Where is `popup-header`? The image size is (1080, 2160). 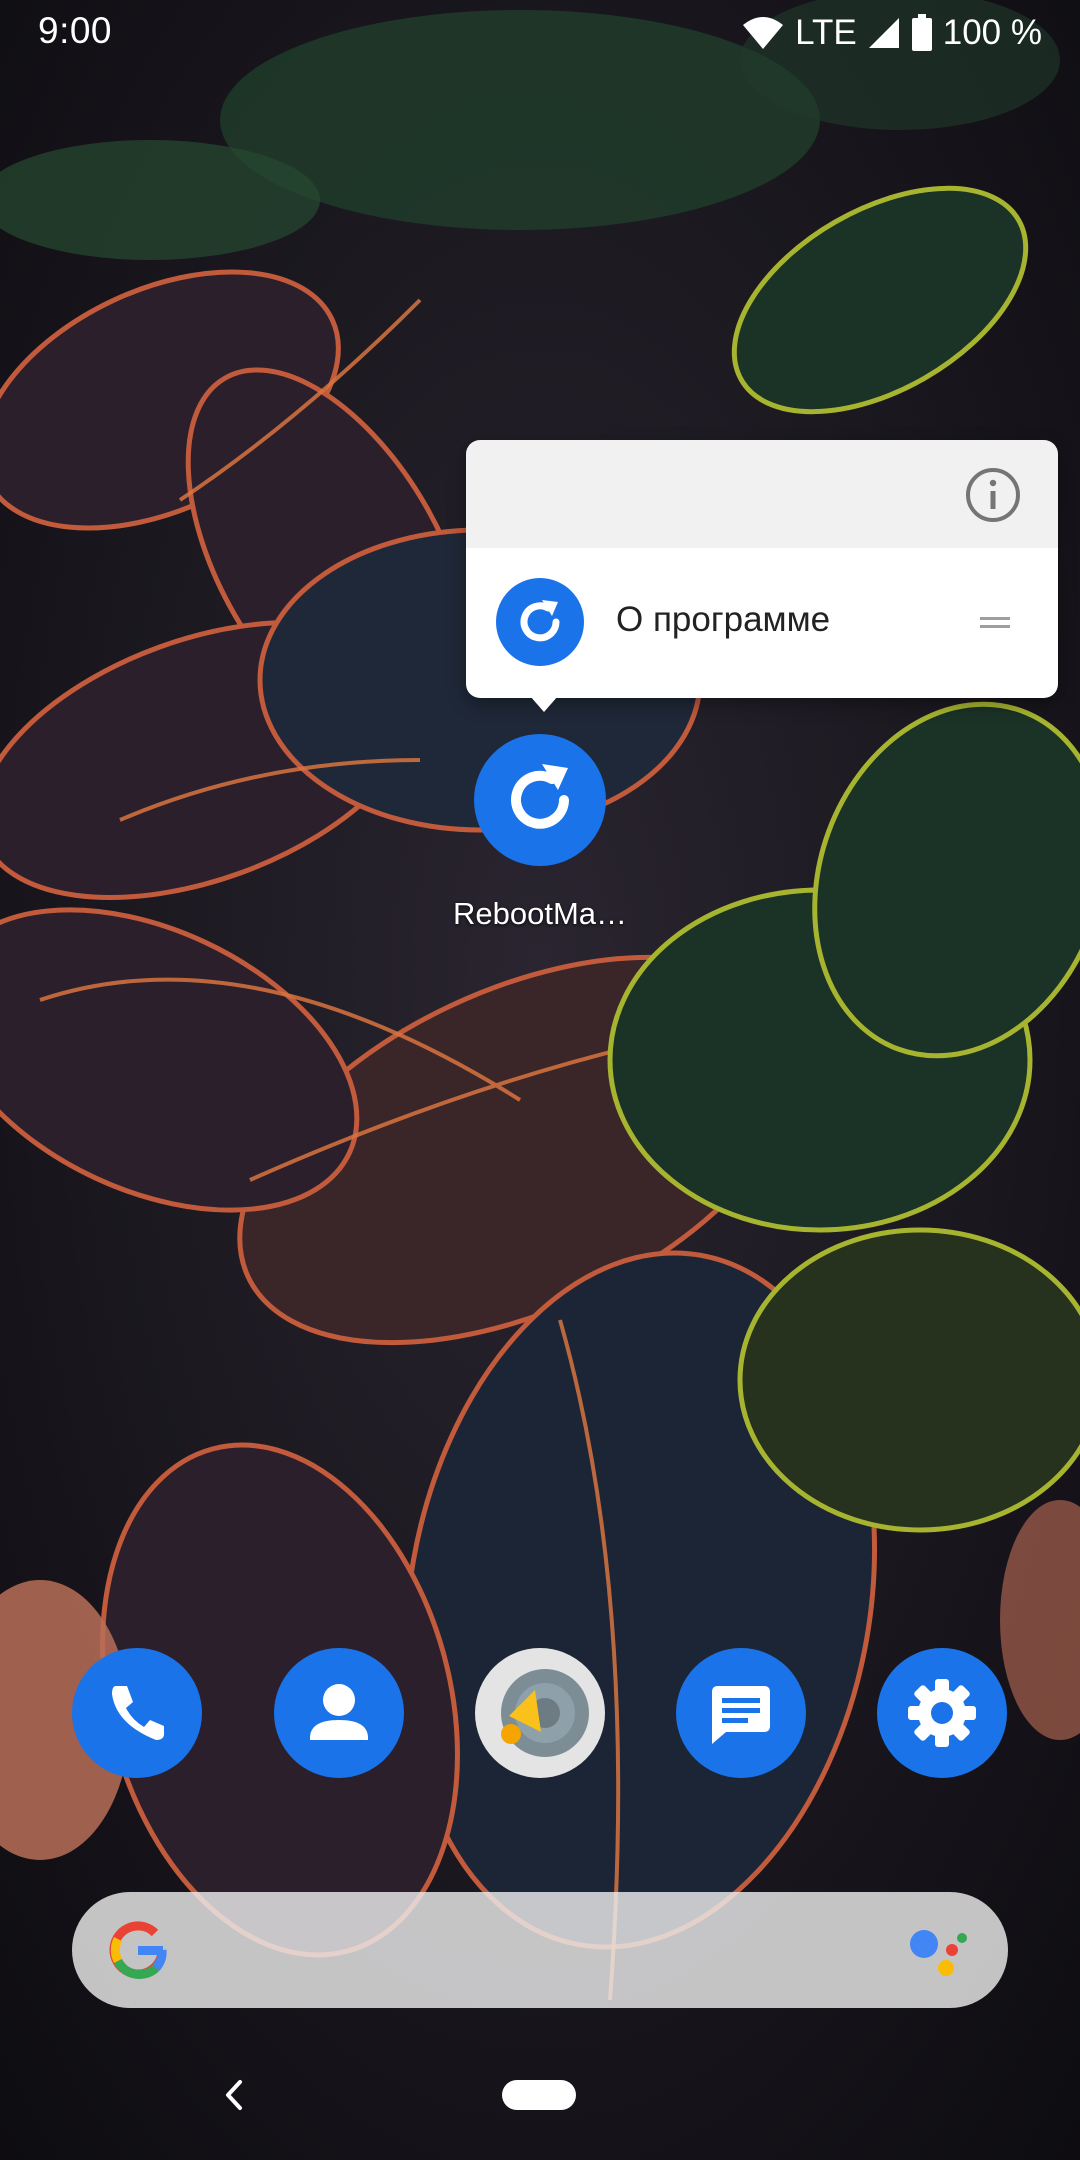
popup-header is located at coordinates (762, 494).